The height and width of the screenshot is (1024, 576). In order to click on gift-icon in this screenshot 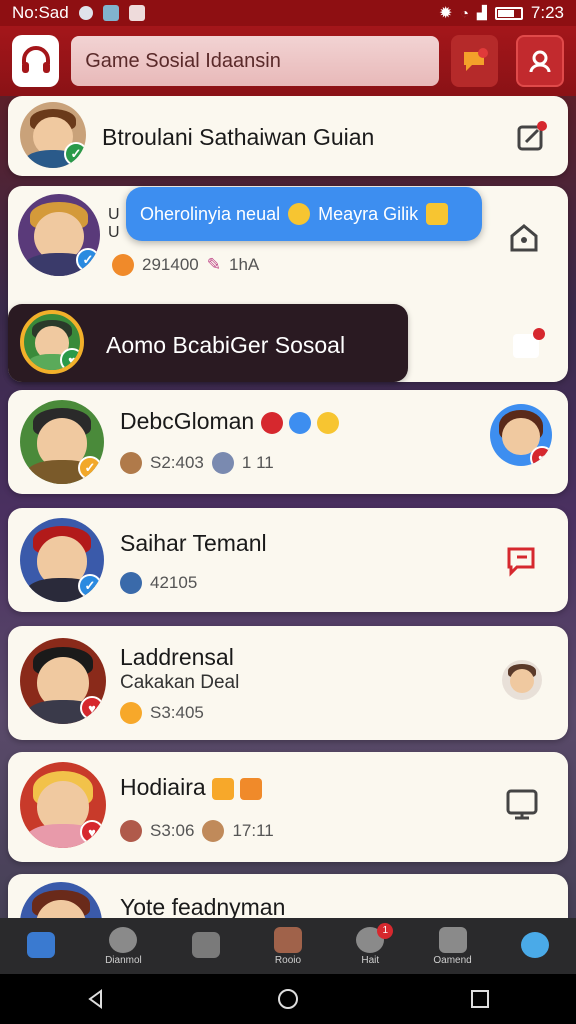, I will do `click(287, 939)`.